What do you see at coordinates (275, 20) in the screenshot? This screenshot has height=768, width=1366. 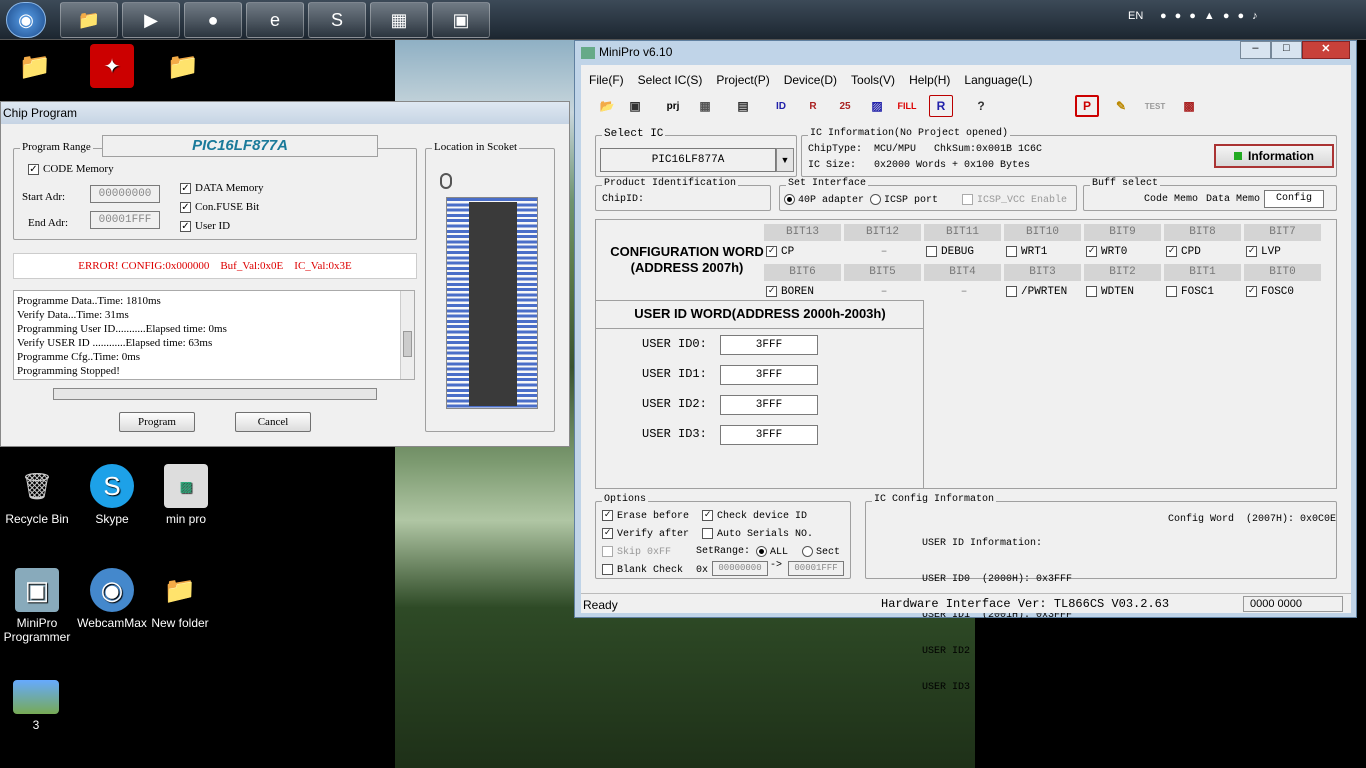 I see `ie-taskbar-icon: e` at bounding box center [275, 20].